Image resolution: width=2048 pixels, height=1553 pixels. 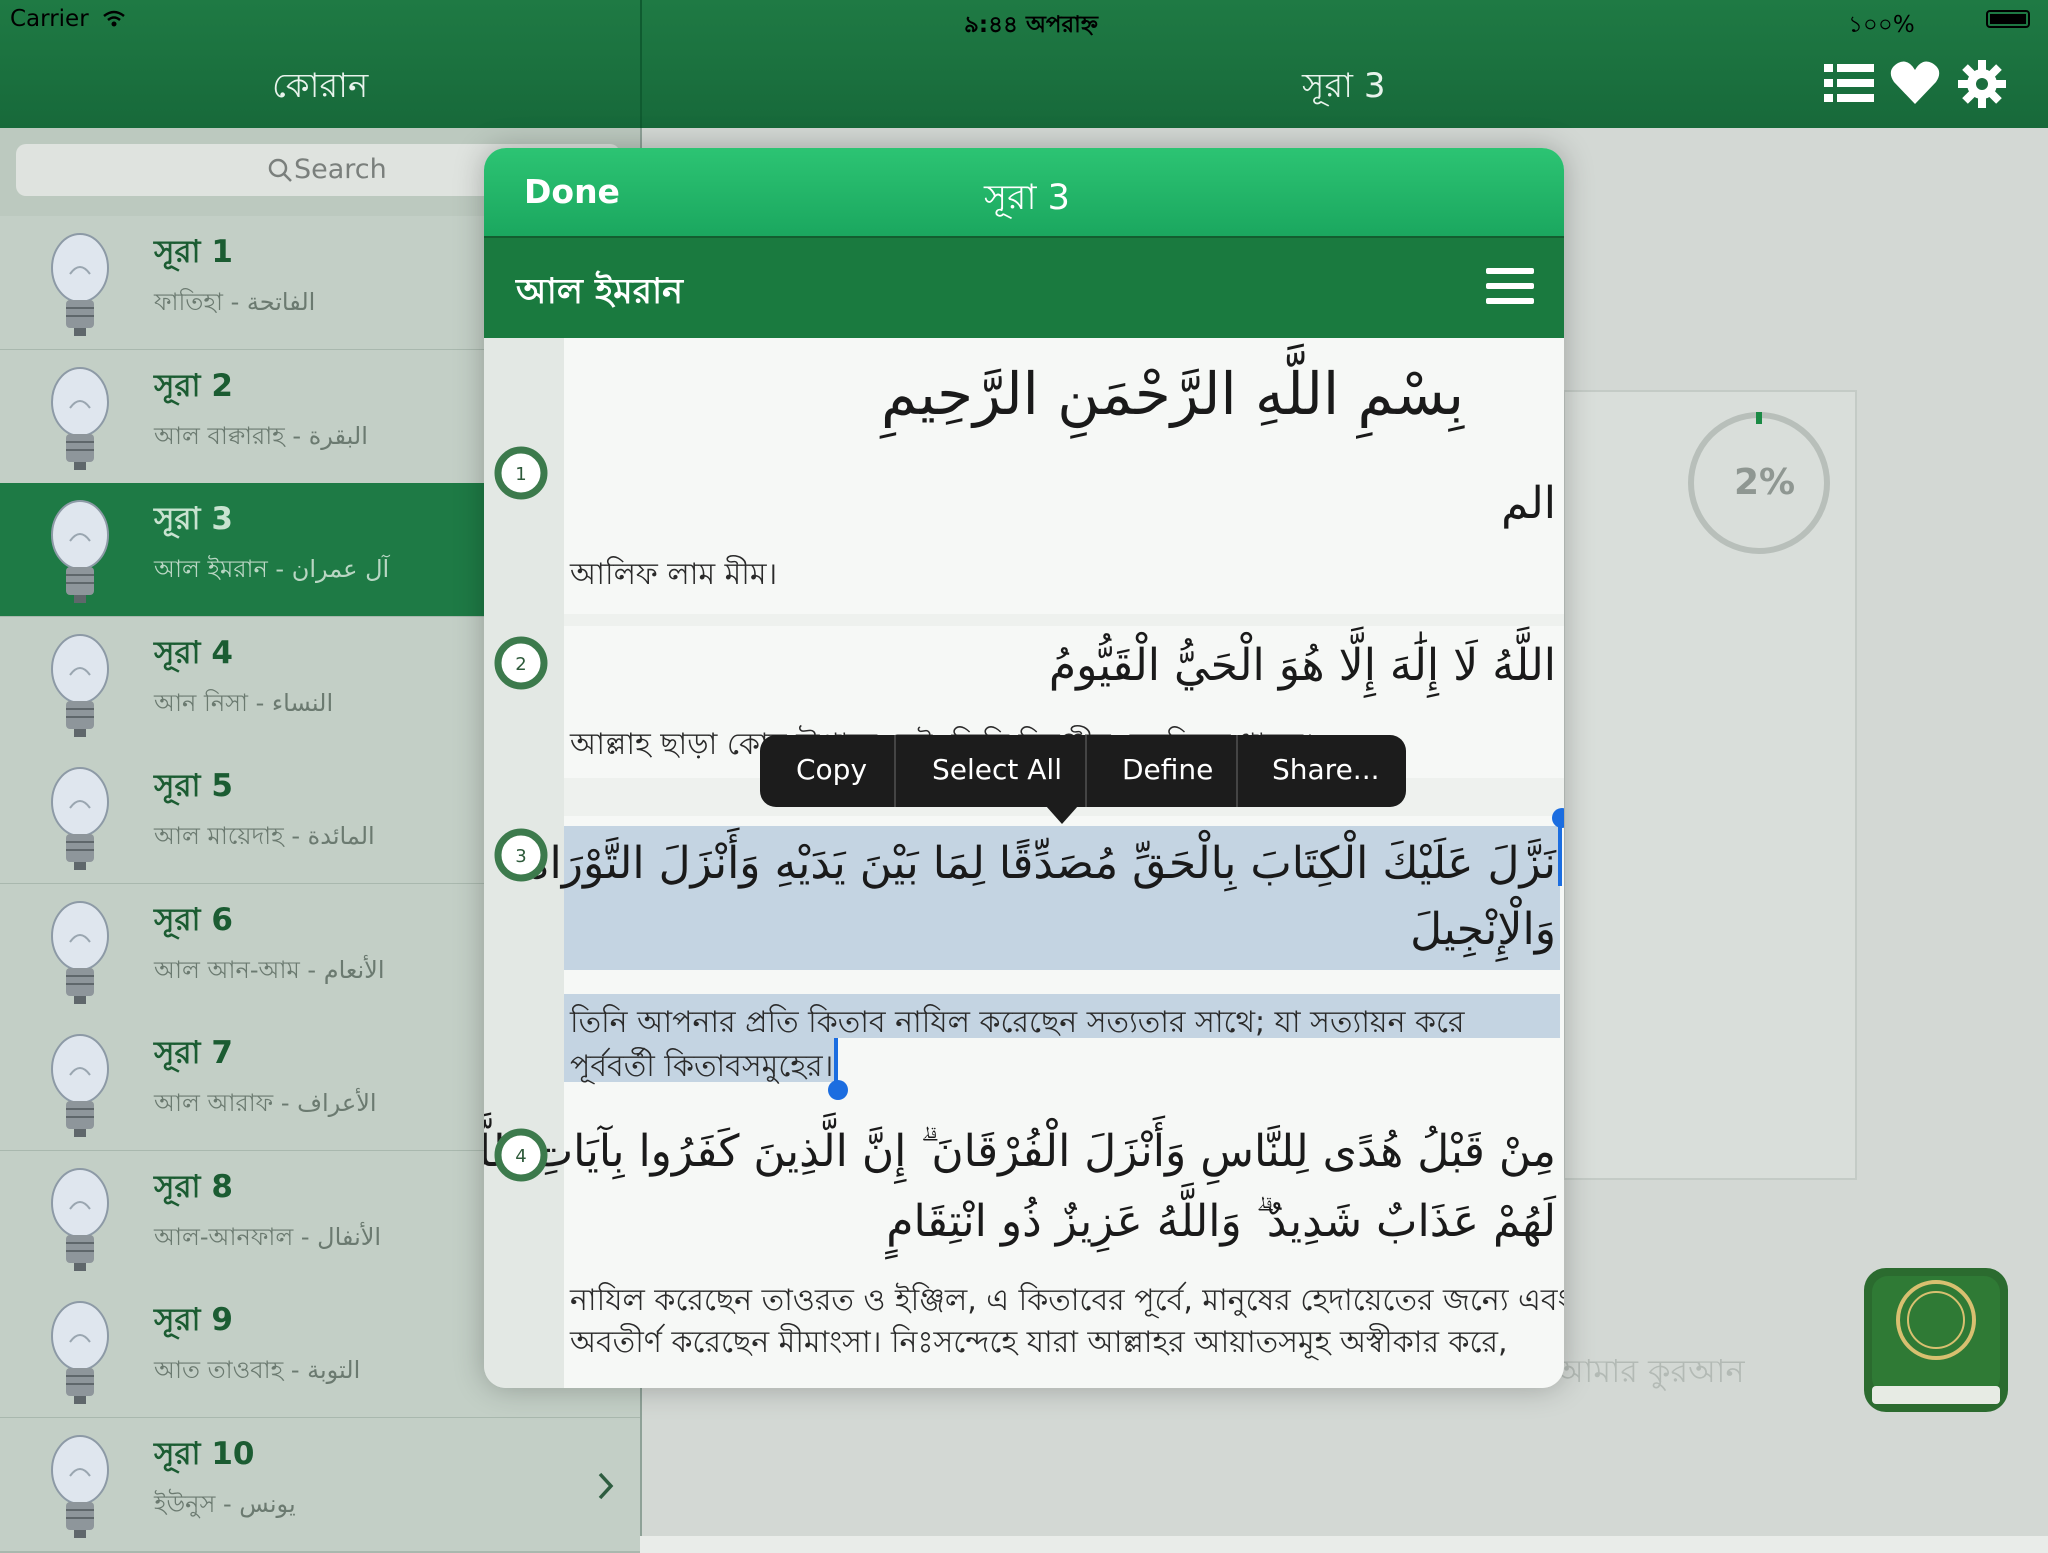 I want to click on surah-title: সূরা 1, so click(x=193, y=252).